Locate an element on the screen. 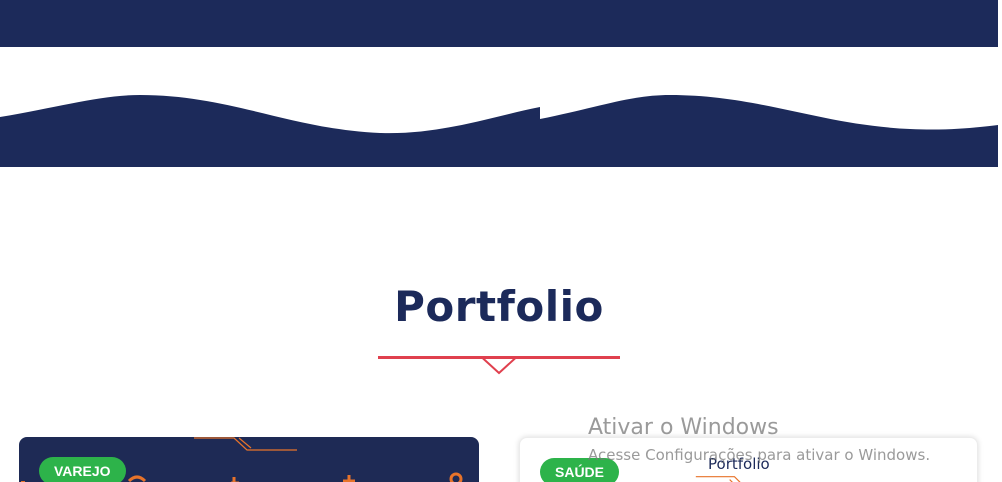 This screenshot has width=1002, height=482. title-underline-arrow is located at coordinates (499, 365).